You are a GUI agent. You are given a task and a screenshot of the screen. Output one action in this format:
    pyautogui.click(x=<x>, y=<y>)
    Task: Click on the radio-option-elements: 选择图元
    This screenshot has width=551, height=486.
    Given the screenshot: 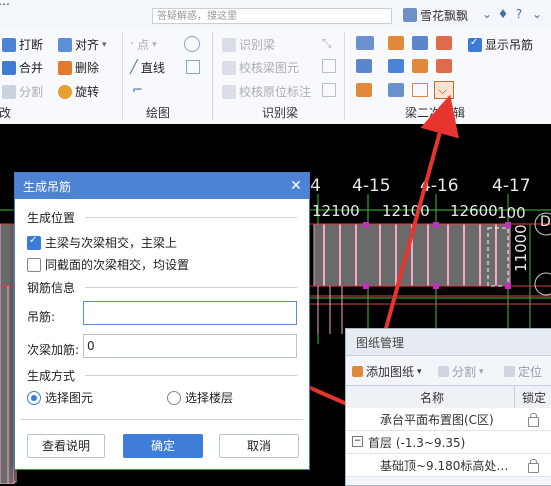 What is the action you would take?
    pyautogui.click(x=60, y=397)
    